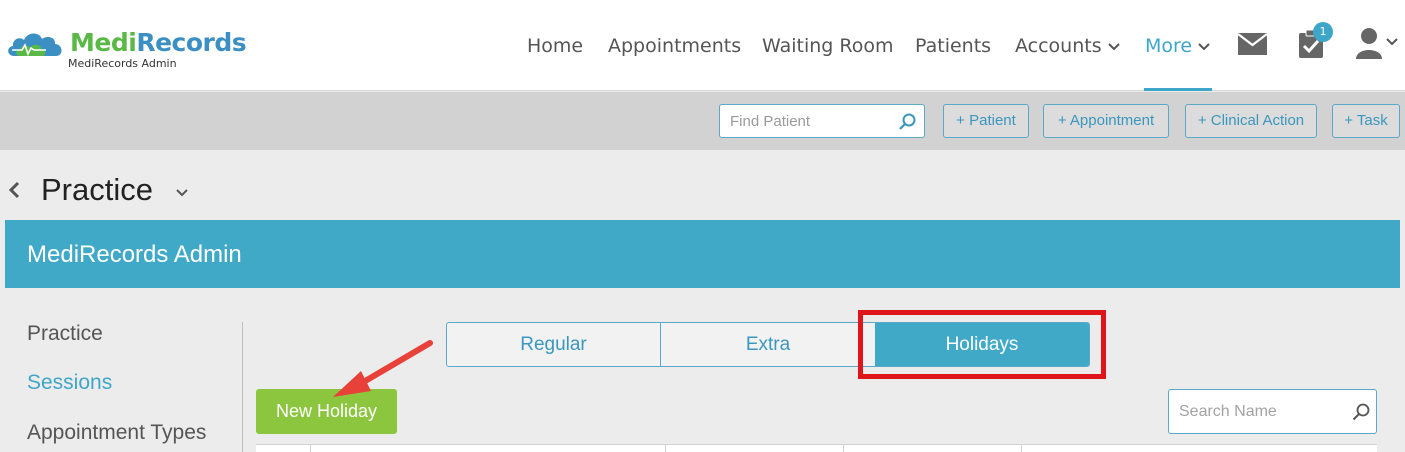 The width and height of the screenshot is (1405, 452). I want to click on sidebar-item-practice: Practice, so click(65, 334).